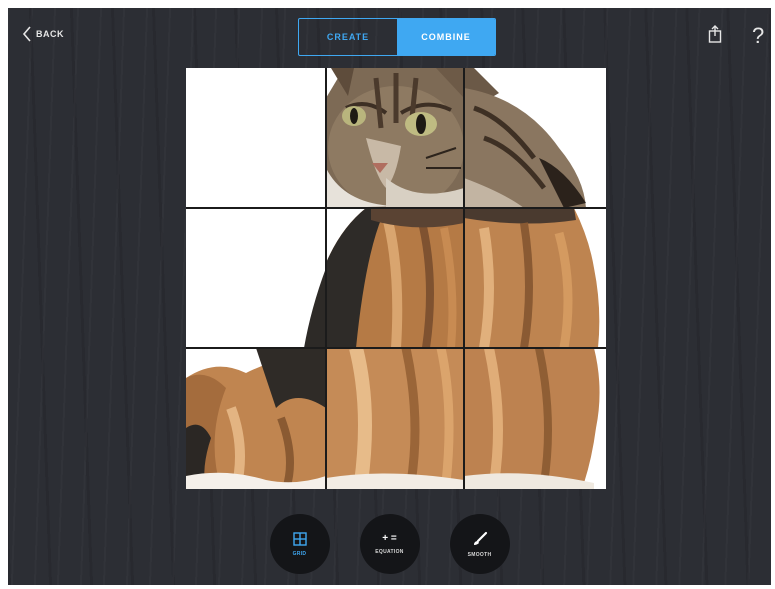  Describe the element at coordinates (299, 553) in the screenshot. I see `grid-tool-label: GRID` at that location.